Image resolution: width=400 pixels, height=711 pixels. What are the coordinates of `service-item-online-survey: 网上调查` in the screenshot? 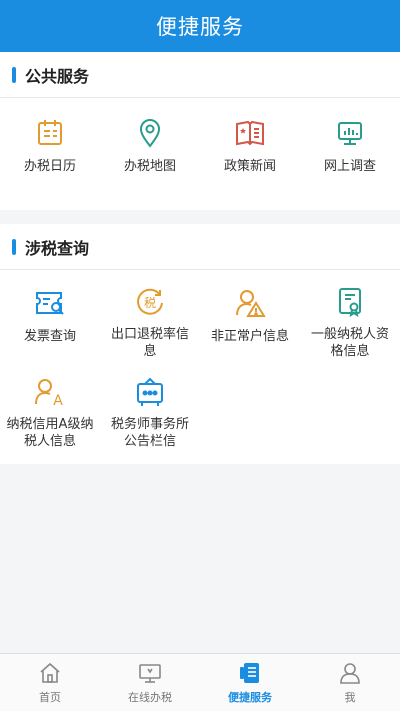 It's located at (350, 154).